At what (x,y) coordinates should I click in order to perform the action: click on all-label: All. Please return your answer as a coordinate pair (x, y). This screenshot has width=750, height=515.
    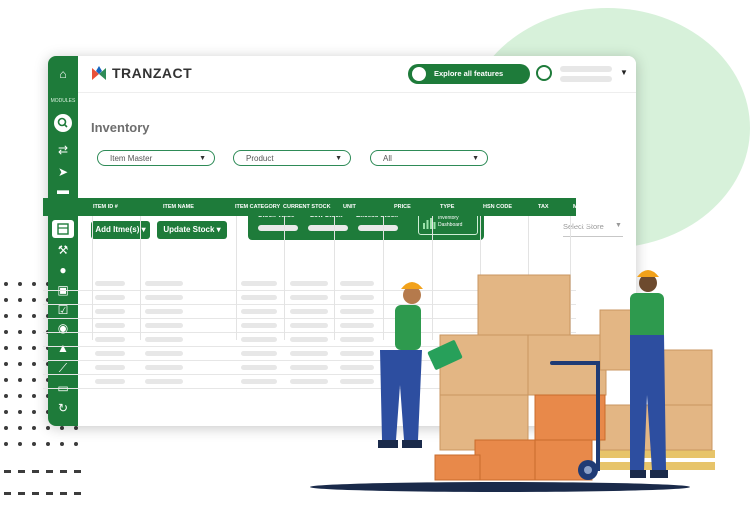
    Looking at the image, I should click on (387, 158).